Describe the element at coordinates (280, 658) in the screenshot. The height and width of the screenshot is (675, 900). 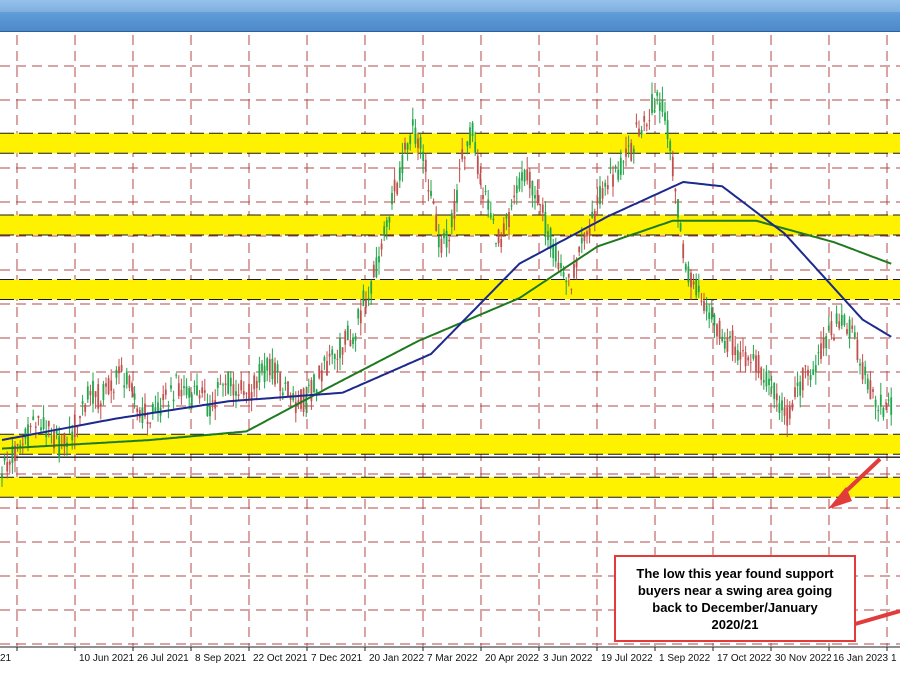
I see `x-tick-label: 22 Oct 2021` at that location.